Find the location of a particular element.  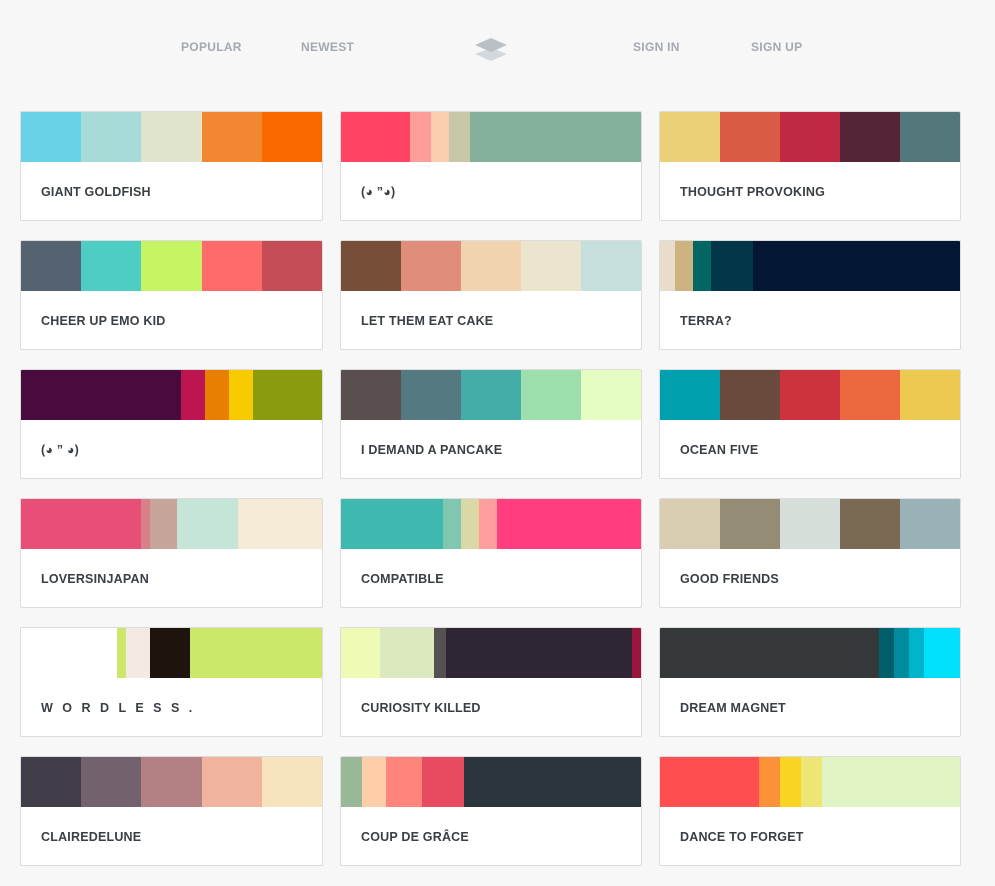

palette-card: LOVERSINJAPAN is located at coordinates (171, 553).